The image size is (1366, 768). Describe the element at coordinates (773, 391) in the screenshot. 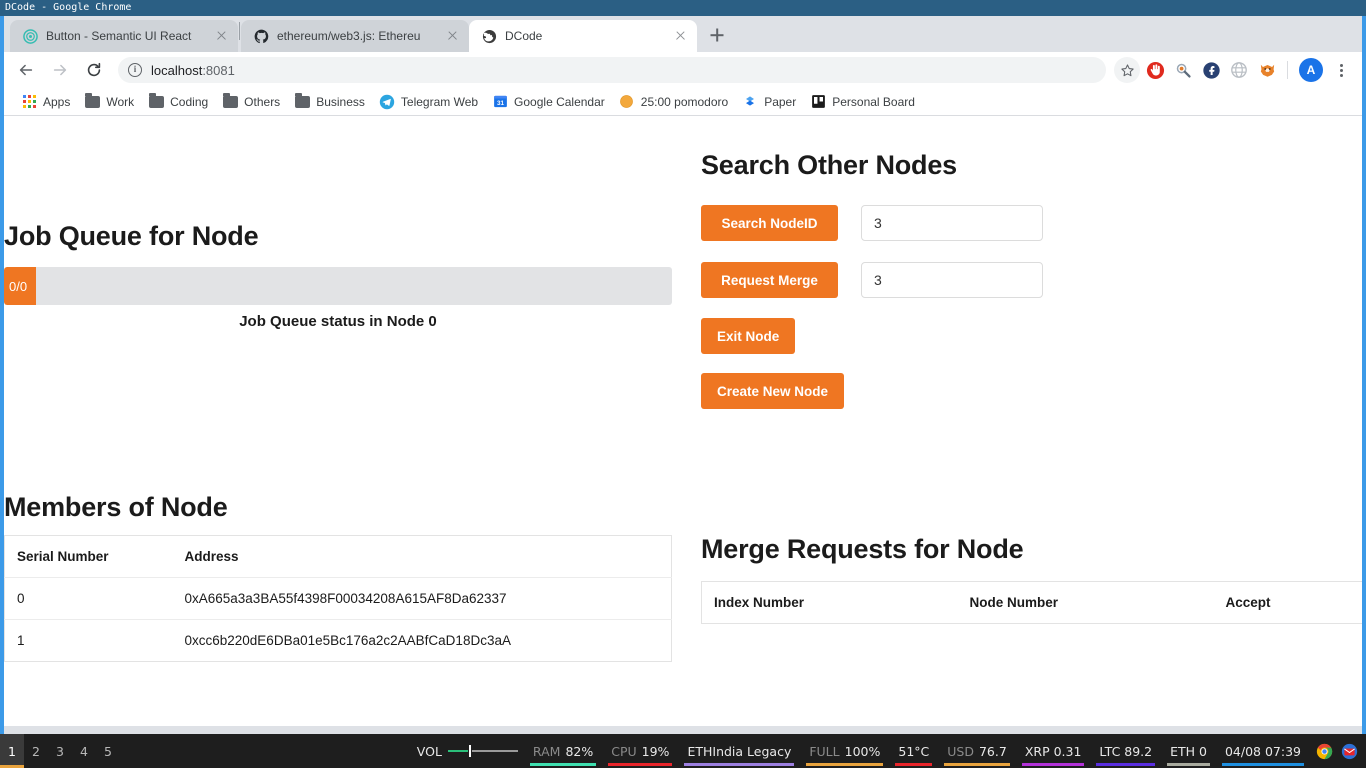

I see `create-new-node-button: Create New Node` at that location.